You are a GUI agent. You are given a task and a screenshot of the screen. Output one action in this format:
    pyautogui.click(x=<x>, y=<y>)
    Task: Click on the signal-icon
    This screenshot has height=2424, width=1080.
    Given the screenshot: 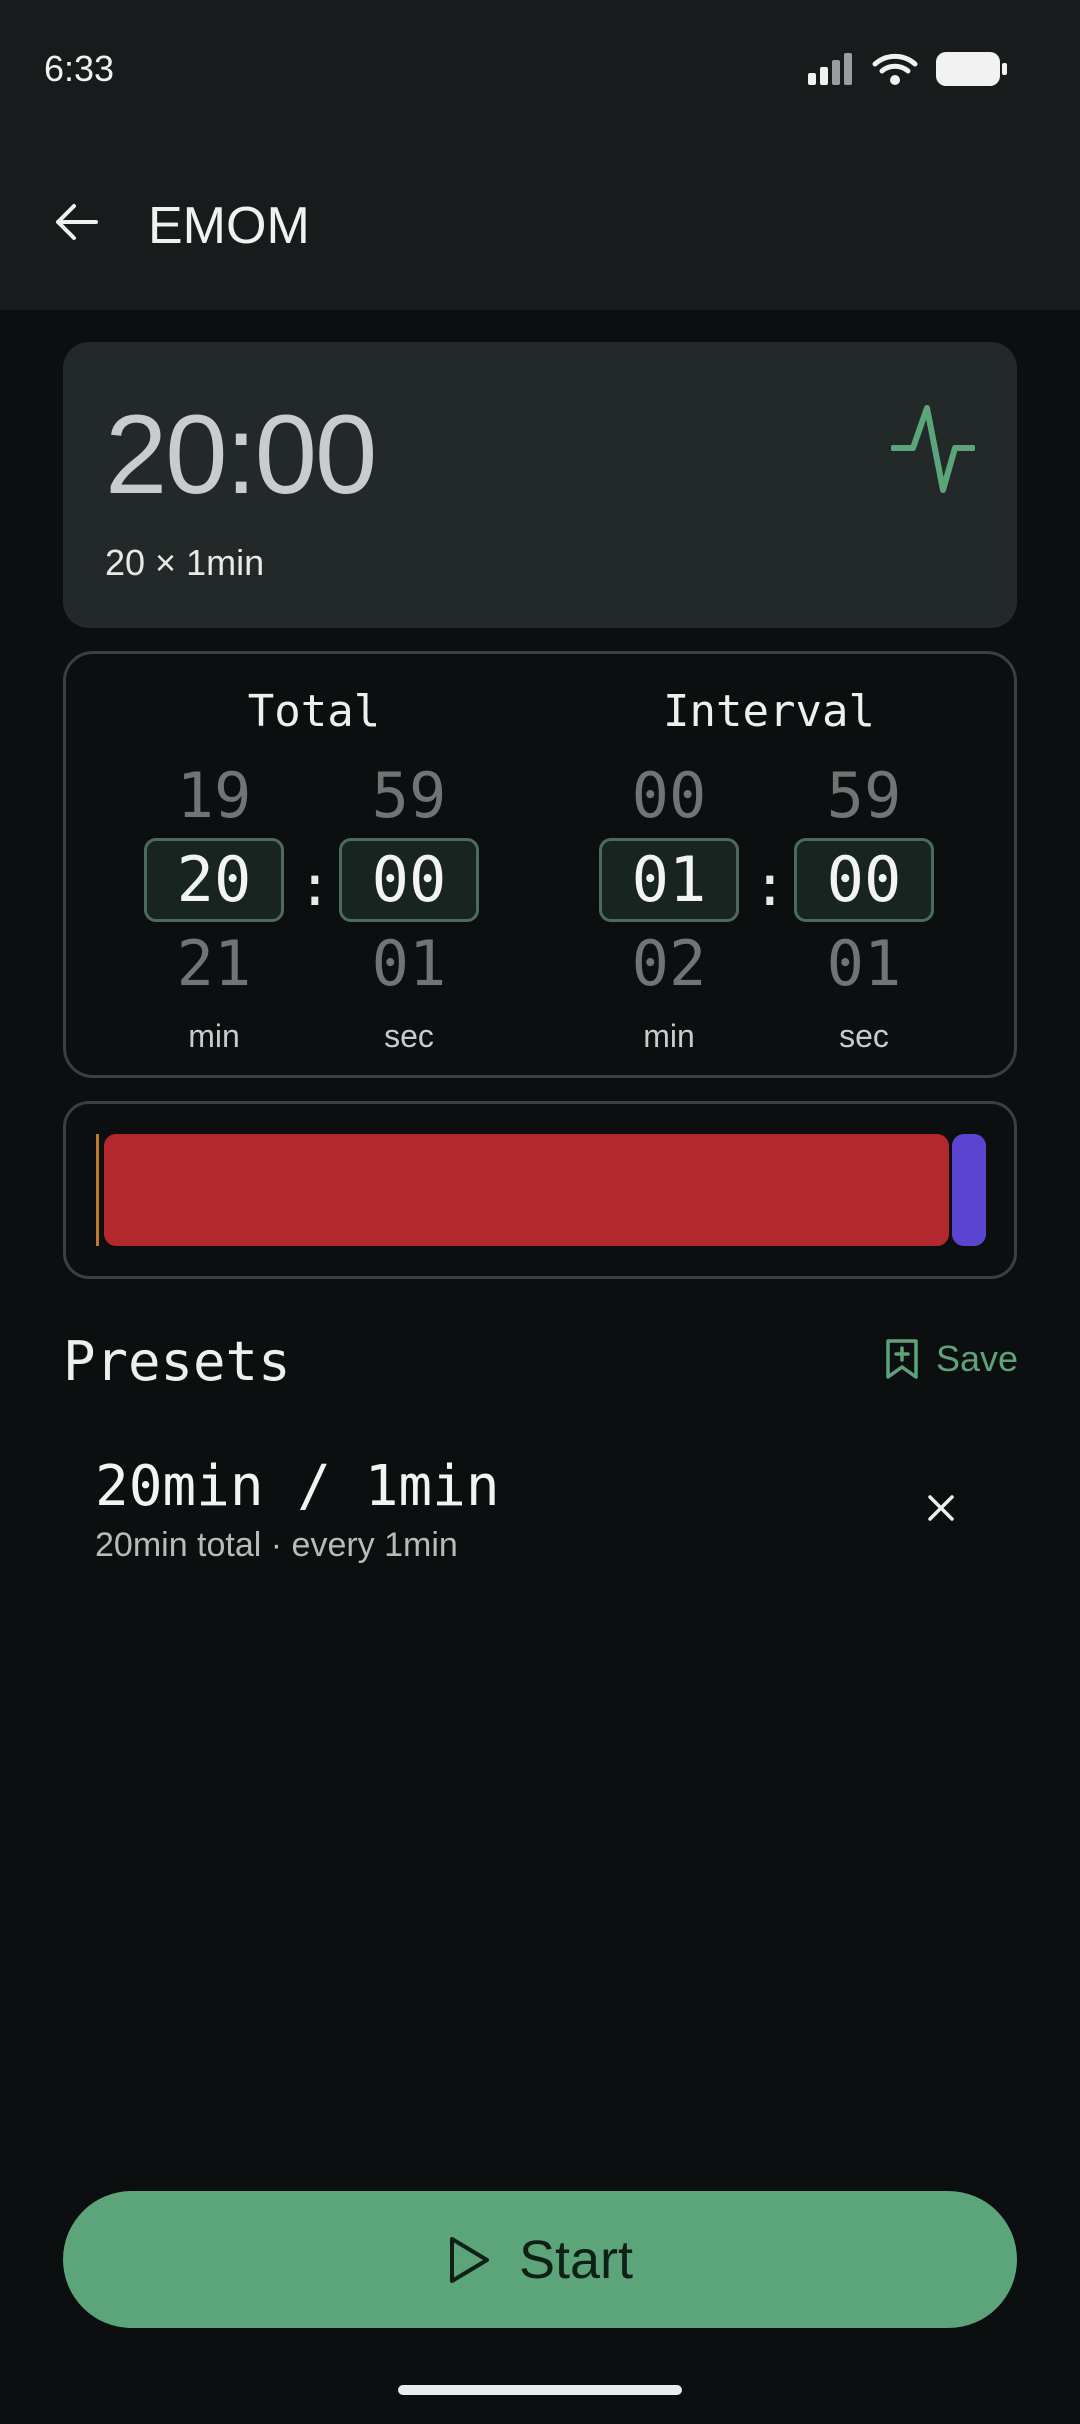 What is the action you would take?
    pyautogui.click(x=830, y=69)
    